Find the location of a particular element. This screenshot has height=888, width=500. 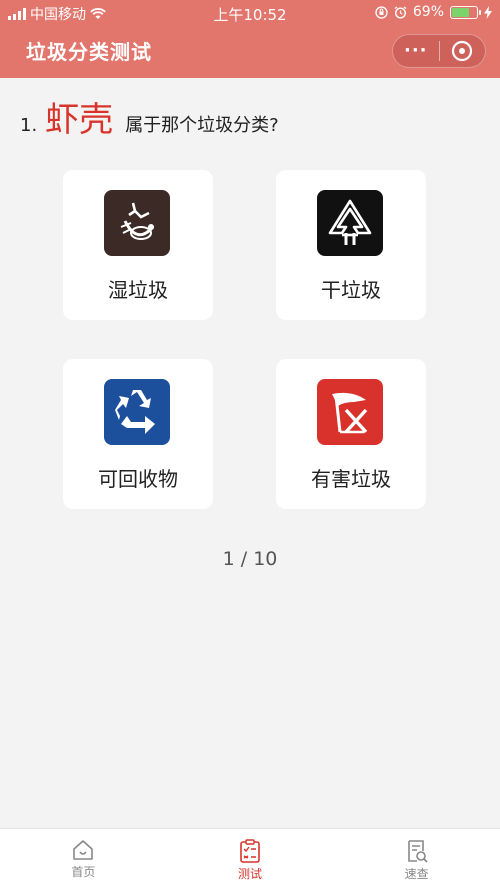

page-title: 垃圾分类测试 is located at coordinates (89, 52).